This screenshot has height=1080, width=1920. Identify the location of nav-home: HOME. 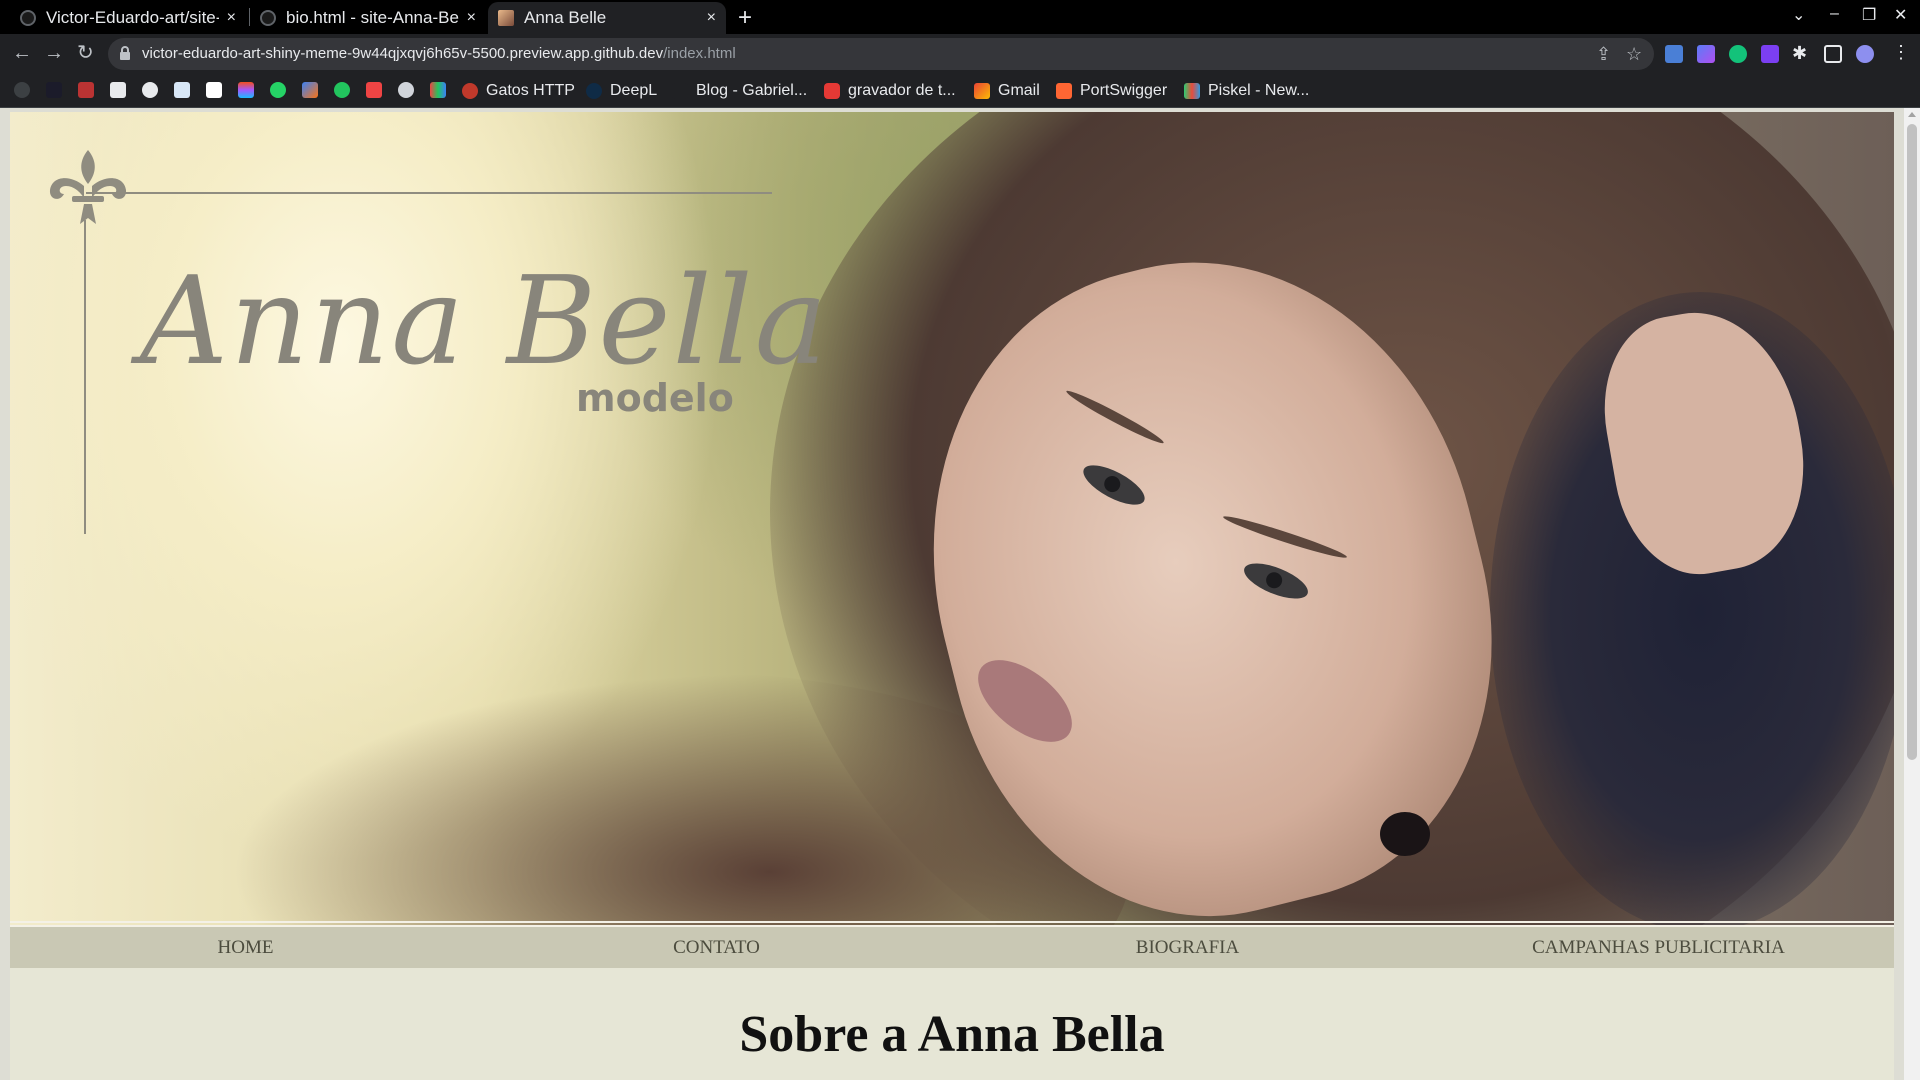
(245, 947).